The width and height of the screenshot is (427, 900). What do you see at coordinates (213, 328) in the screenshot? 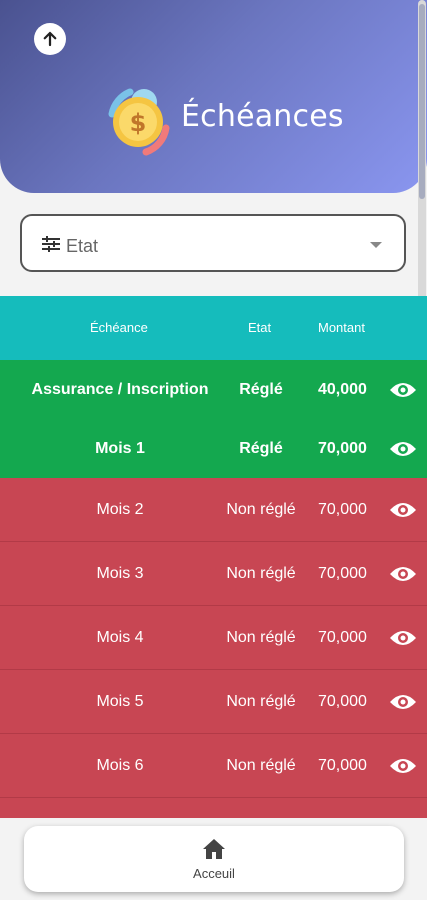
I see `table-header: Échéance Etat Montant` at bounding box center [213, 328].